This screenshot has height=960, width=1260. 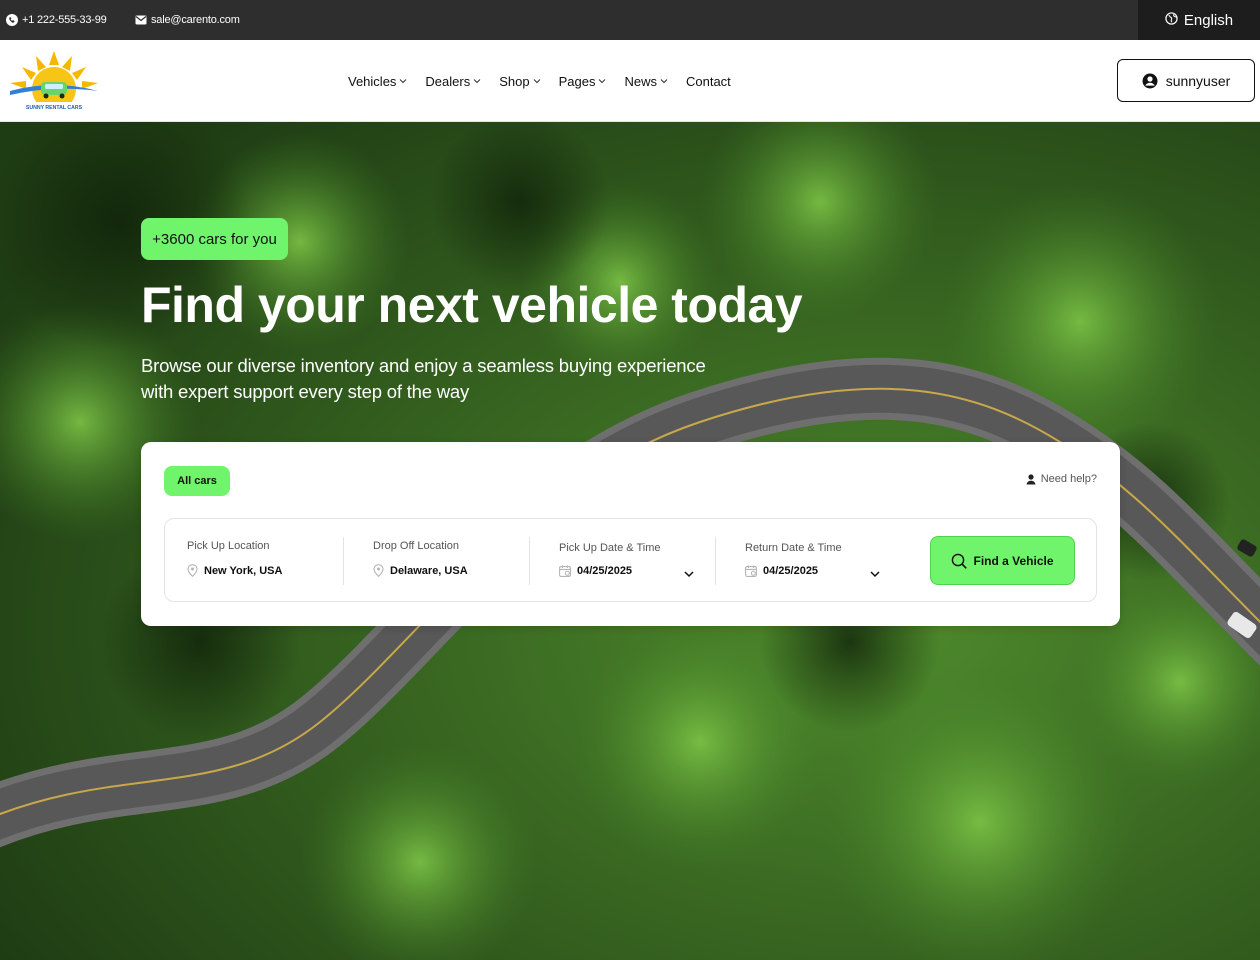 What do you see at coordinates (960, 561) in the screenshot?
I see `search-icon` at bounding box center [960, 561].